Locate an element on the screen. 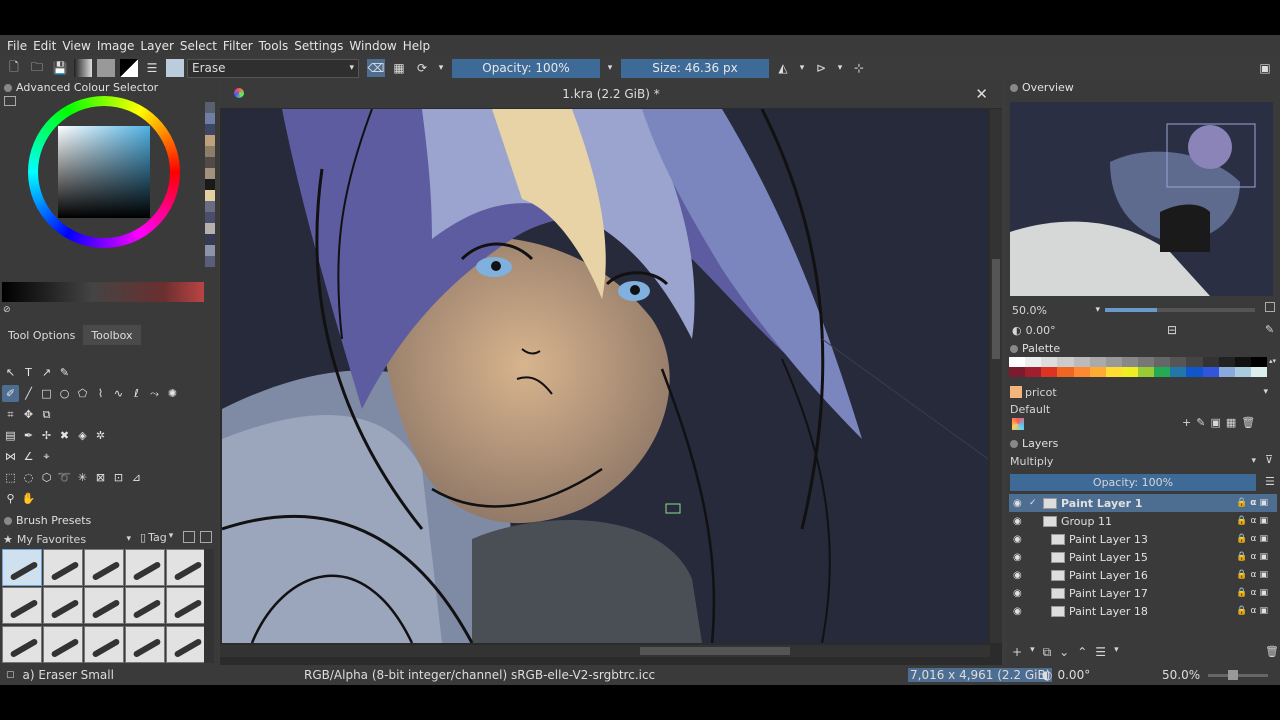 This screenshot has width=1280, height=720. layer-row: ◉ Paint Layer 17 🔒α▣ is located at coordinates (1143, 593).